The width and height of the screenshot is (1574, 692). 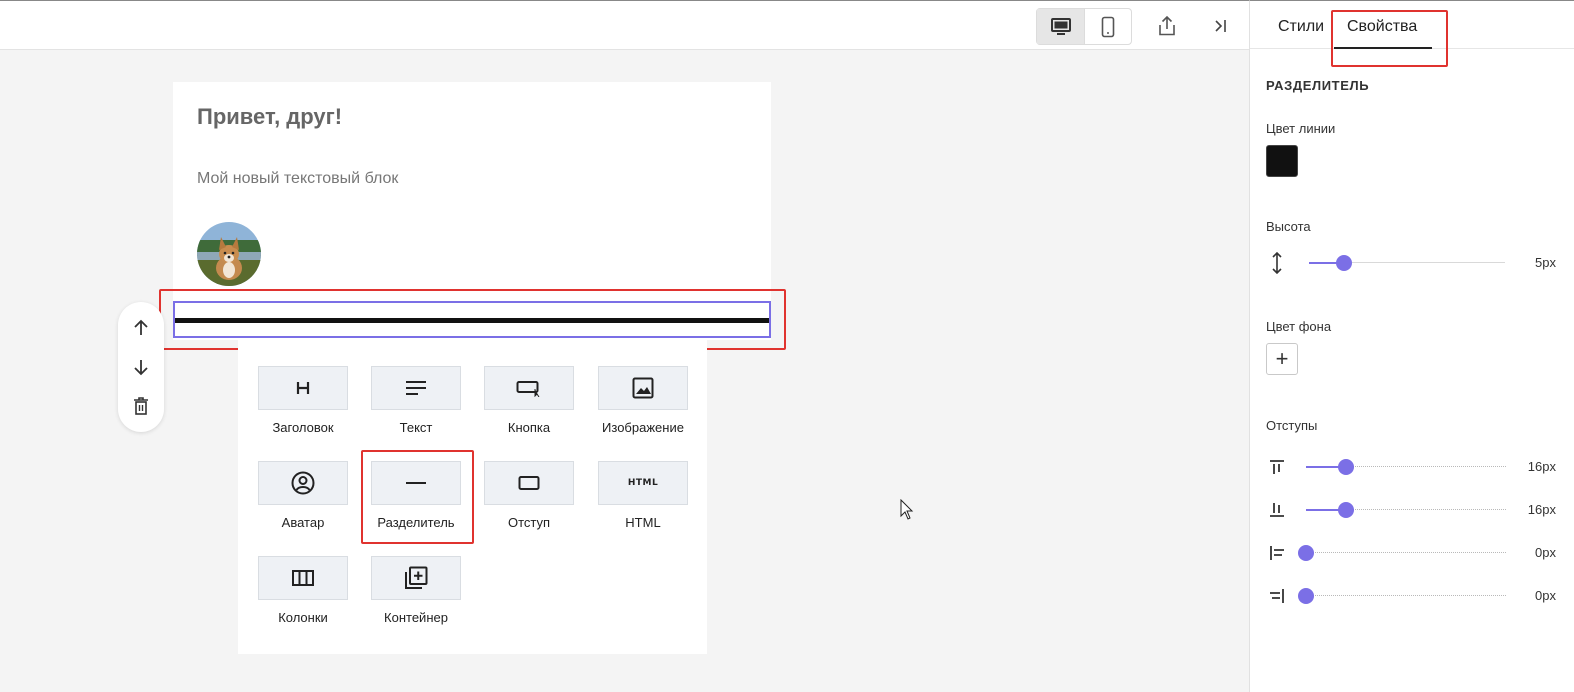 I want to click on active-tab-indicator, so click(x=1383, y=48).